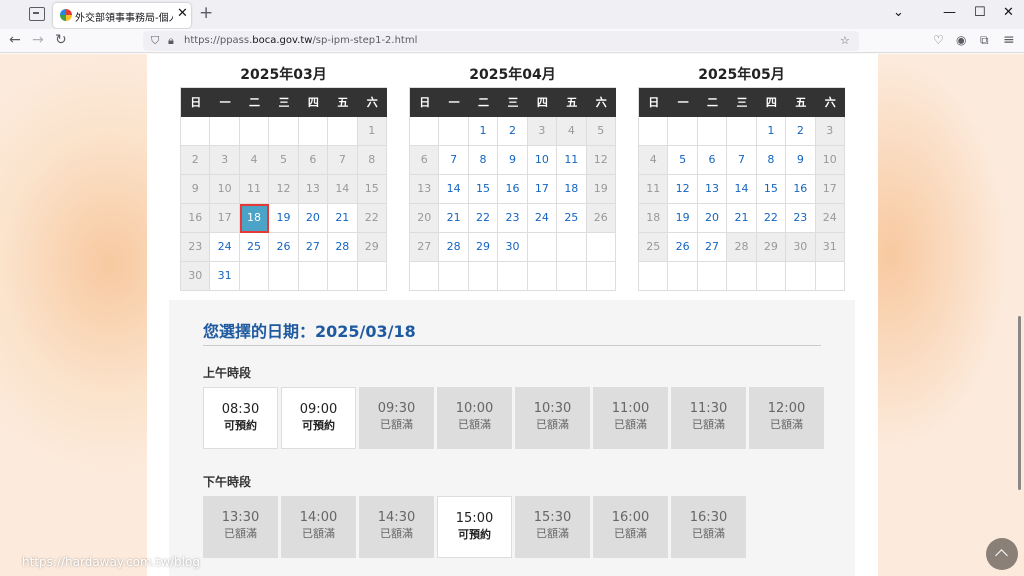 The image size is (1024, 576). Describe the element at coordinates (254, 218) in the screenshot. I see `calendar-day-selected: 18` at that location.